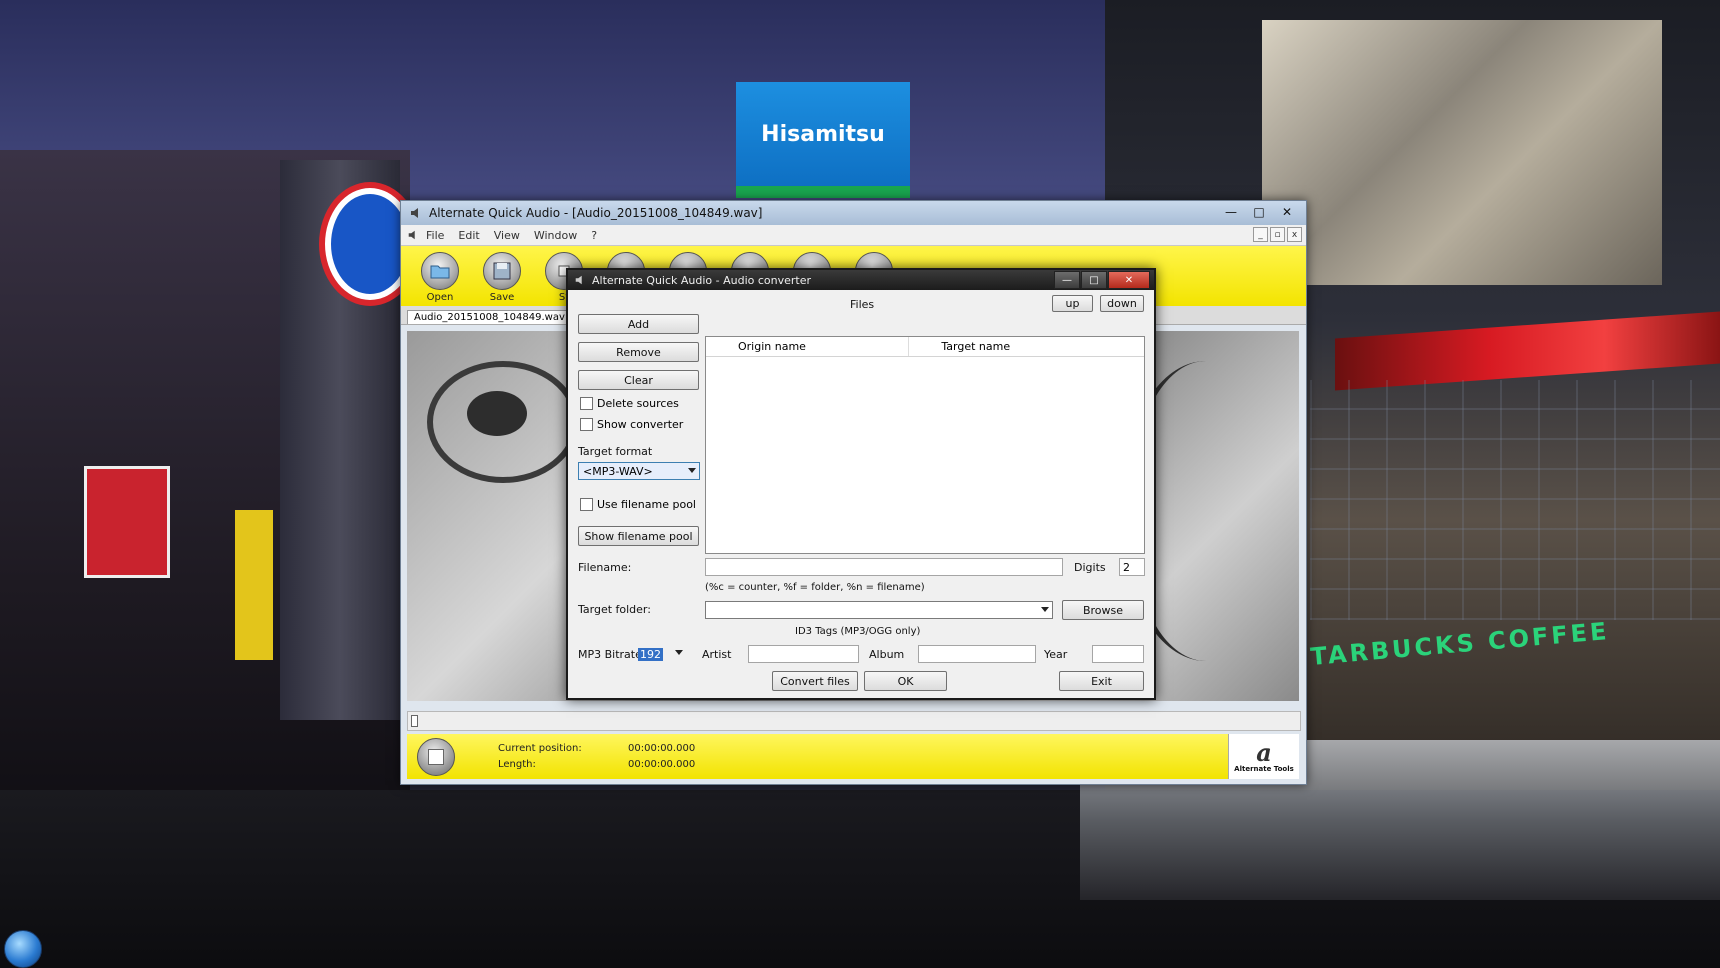 The height and width of the screenshot is (968, 1720). Describe the element at coordinates (127, 522) in the screenshot. I see `desktop-wallpaper-red-sign` at that location.